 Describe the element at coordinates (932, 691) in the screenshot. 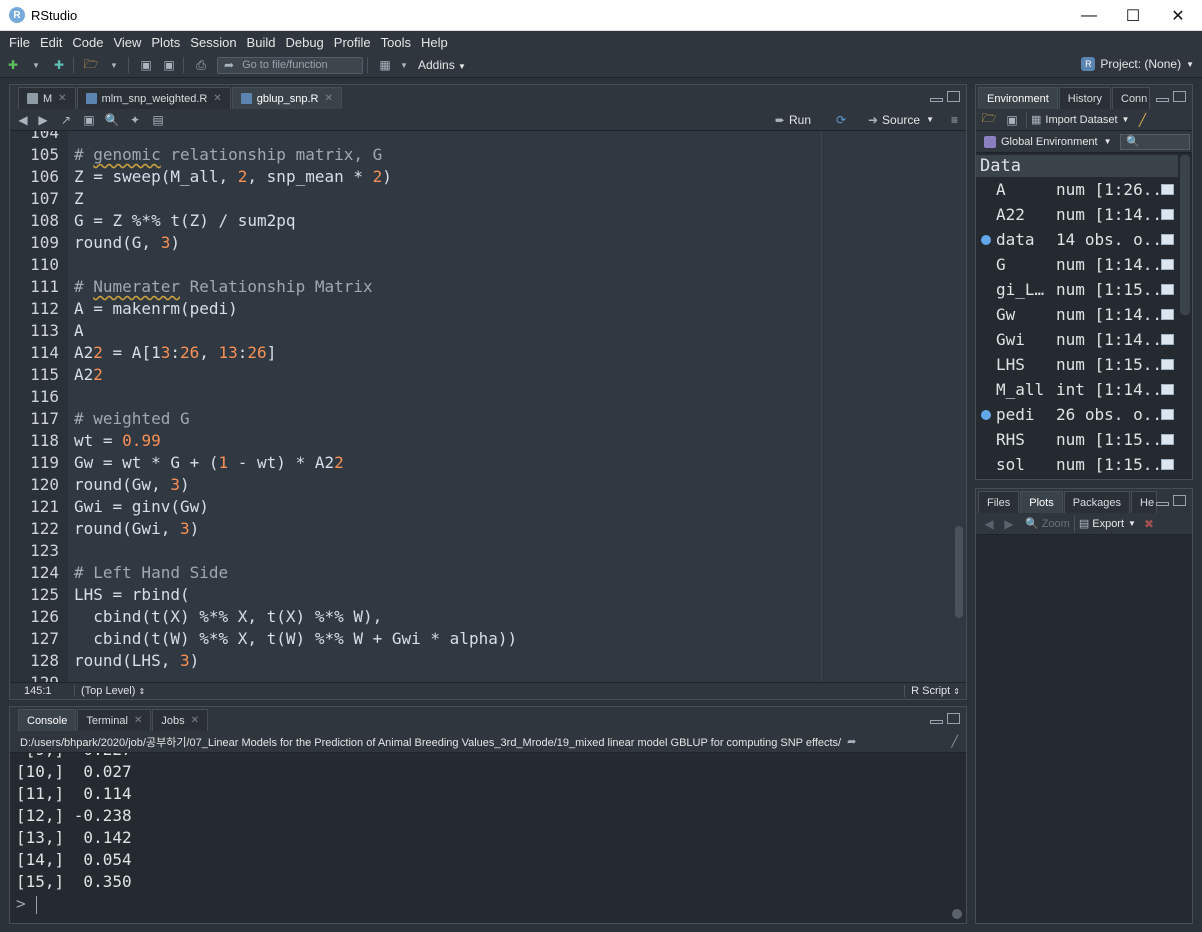

I see `file-type-selector: R Script ⇕` at that location.